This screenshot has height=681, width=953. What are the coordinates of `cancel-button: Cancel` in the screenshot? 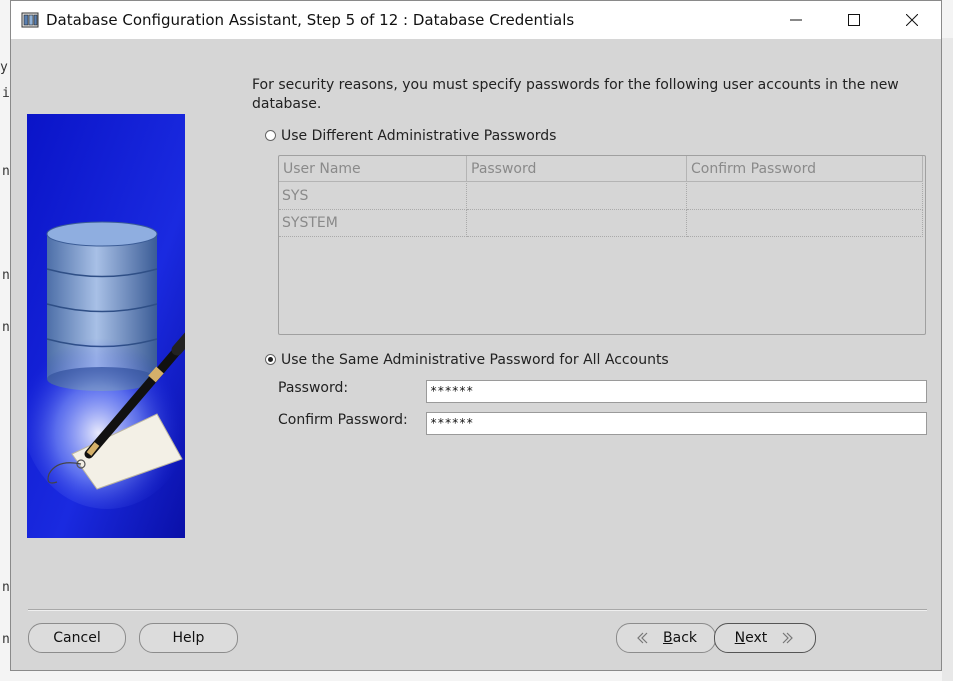 It's located at (77, 638).